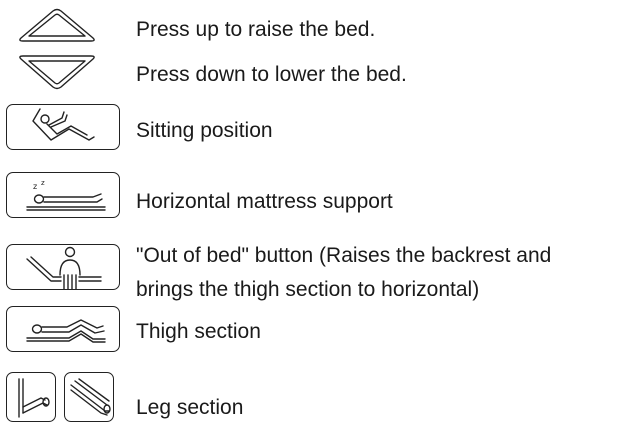 The width and height of the screenshot is (626, 430). What do you see at coordinates (308, 289) in the screenshot?
I see `out-of-bed-label-line2: brings the thigh section to horizontal)` at bounding box center [308, 289].